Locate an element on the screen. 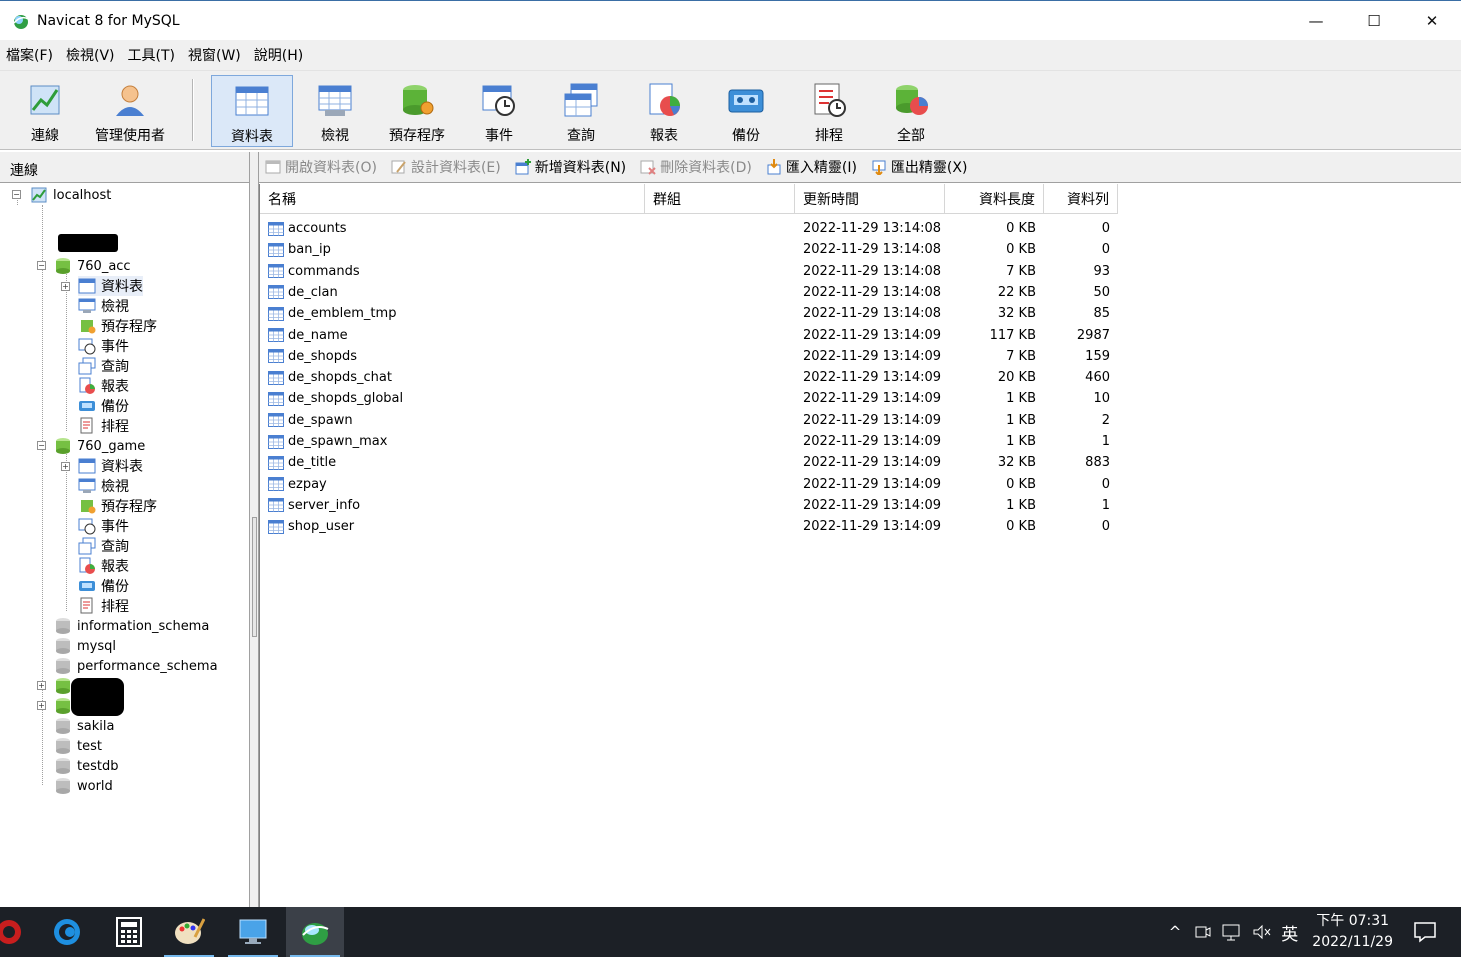 Image resolution: width=1461 pixels, height=957 pixels. delete-table-button: 刪除資料表(D) is located at coordinates (696, 167).